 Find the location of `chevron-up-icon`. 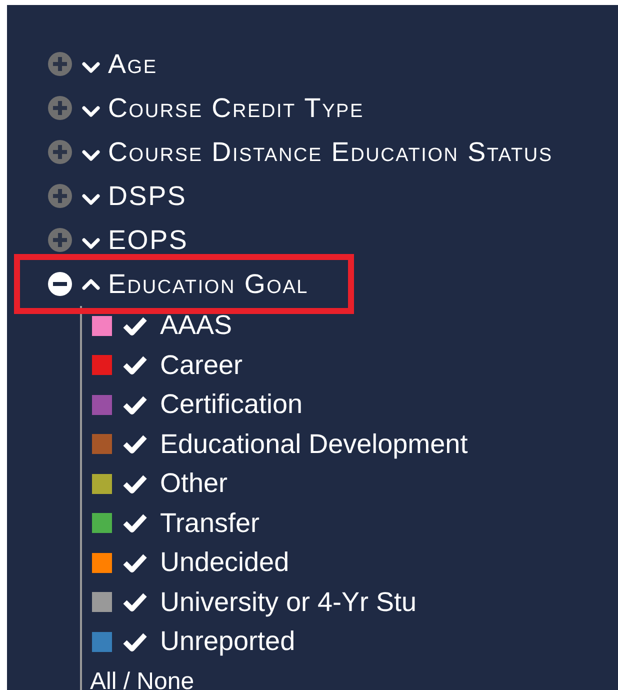

chevron-up-icon is located at coordinates (91, 284).